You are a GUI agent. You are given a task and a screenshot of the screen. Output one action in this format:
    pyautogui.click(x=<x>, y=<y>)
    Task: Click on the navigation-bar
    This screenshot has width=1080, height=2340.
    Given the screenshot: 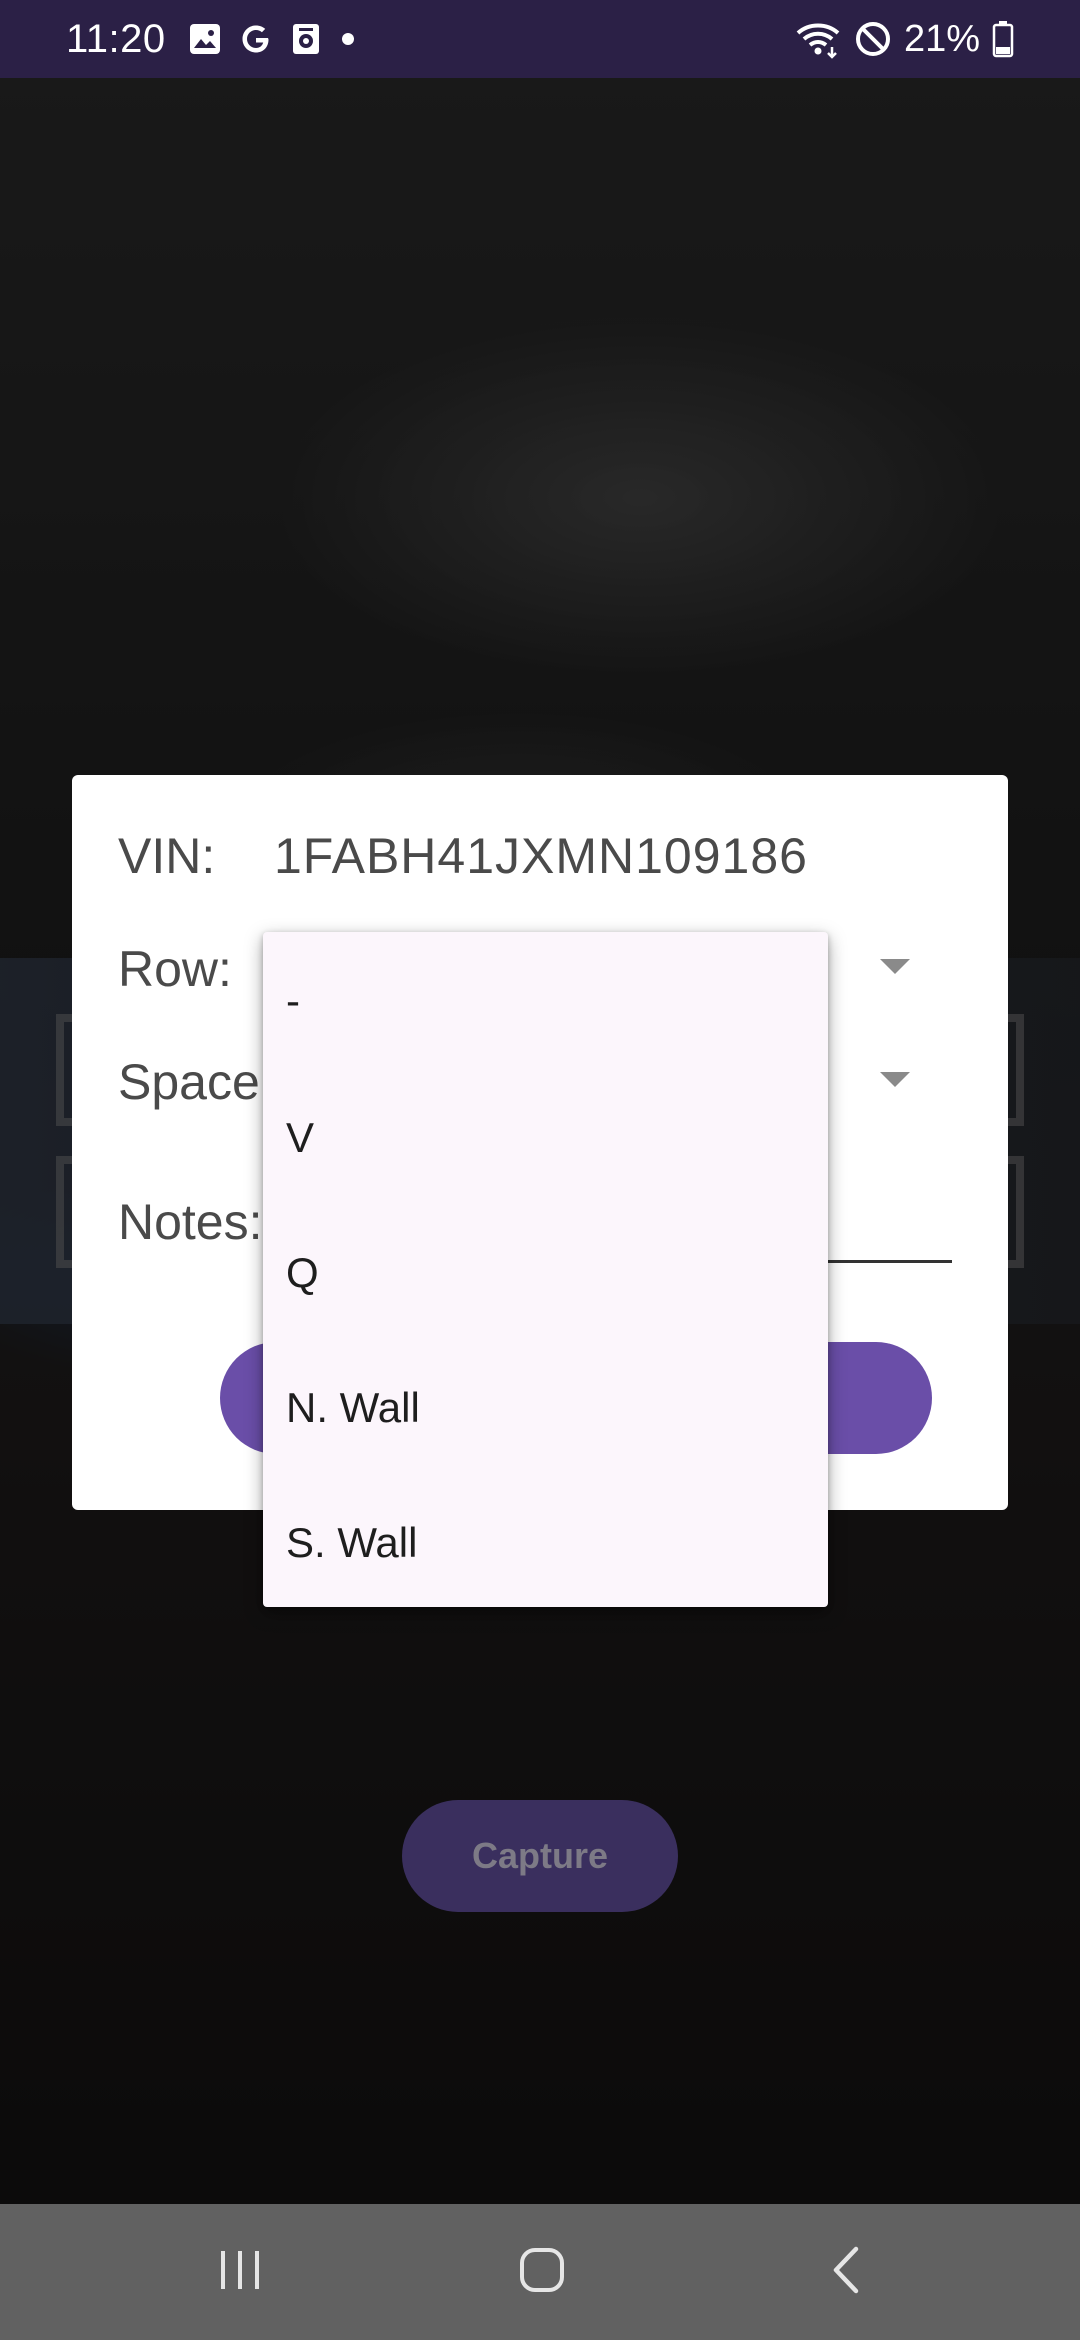 What is the action you would take?
    pyautogui.click(x=540, y=2272)
    